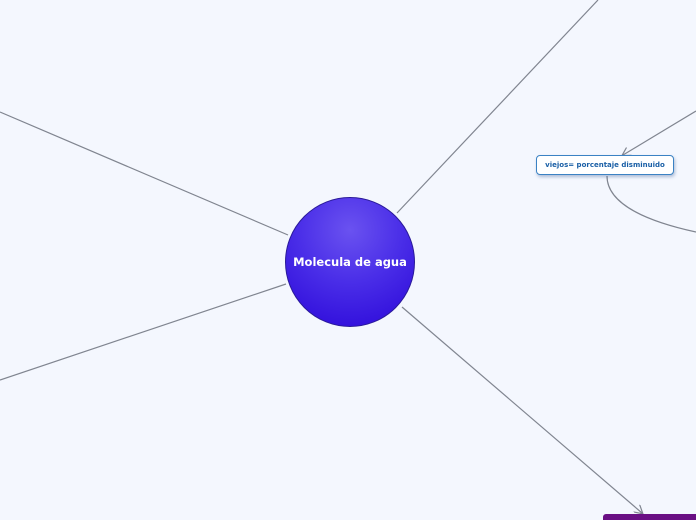 This screenshot has height=520, width=696. What do you see at coordinates (144, 173) in the screenshot?
I see `connector-upper-left` at bounding box center [144, 173].